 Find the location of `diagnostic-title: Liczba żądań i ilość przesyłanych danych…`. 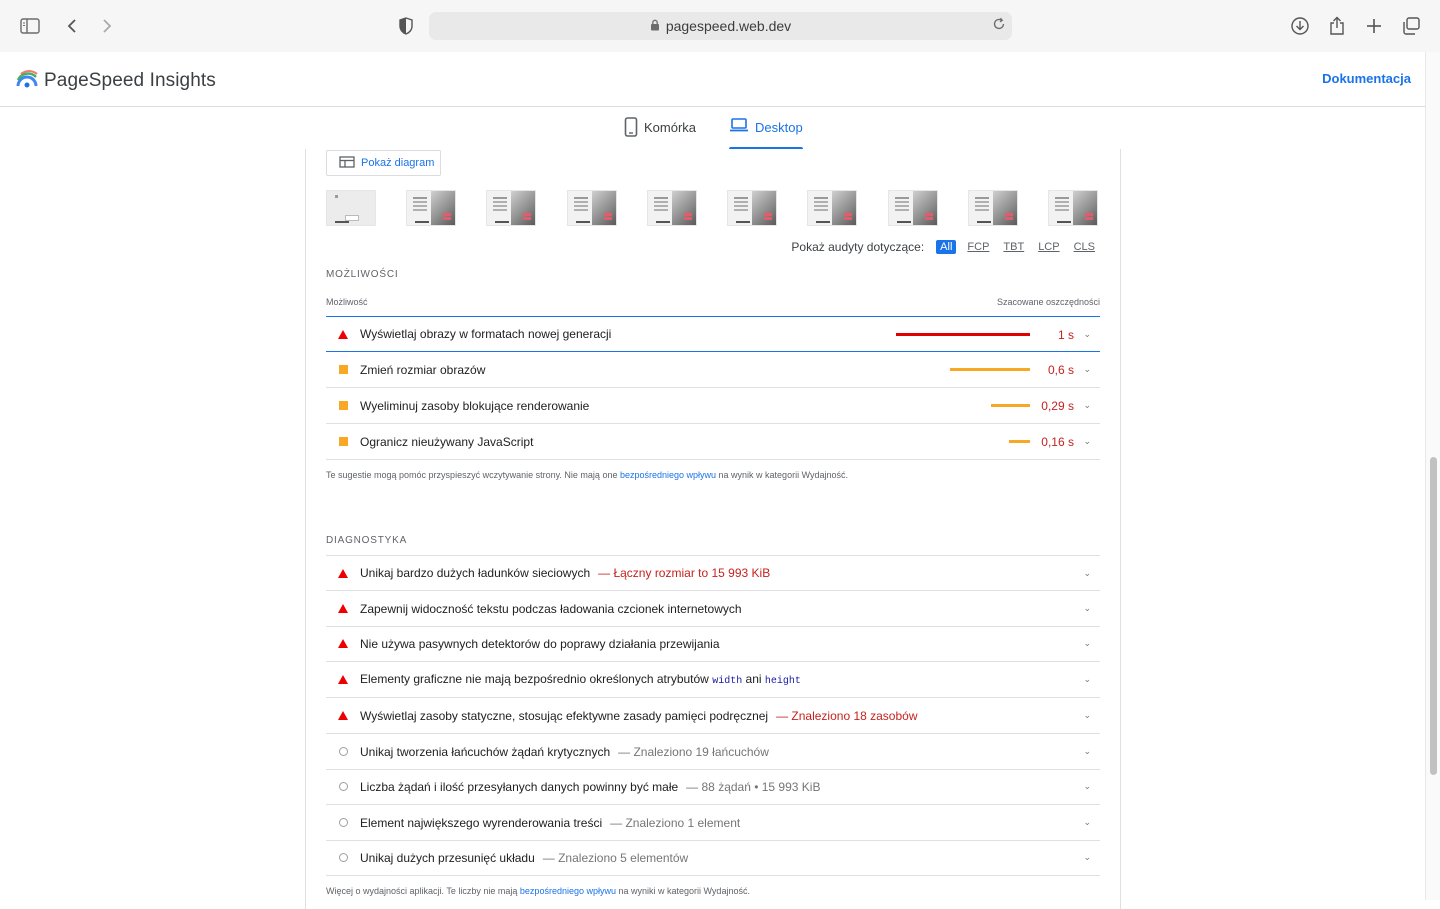

diagnostic-title: Liczba żądań i ilość przesyłanych danych… is located at coordinates (519, 786).